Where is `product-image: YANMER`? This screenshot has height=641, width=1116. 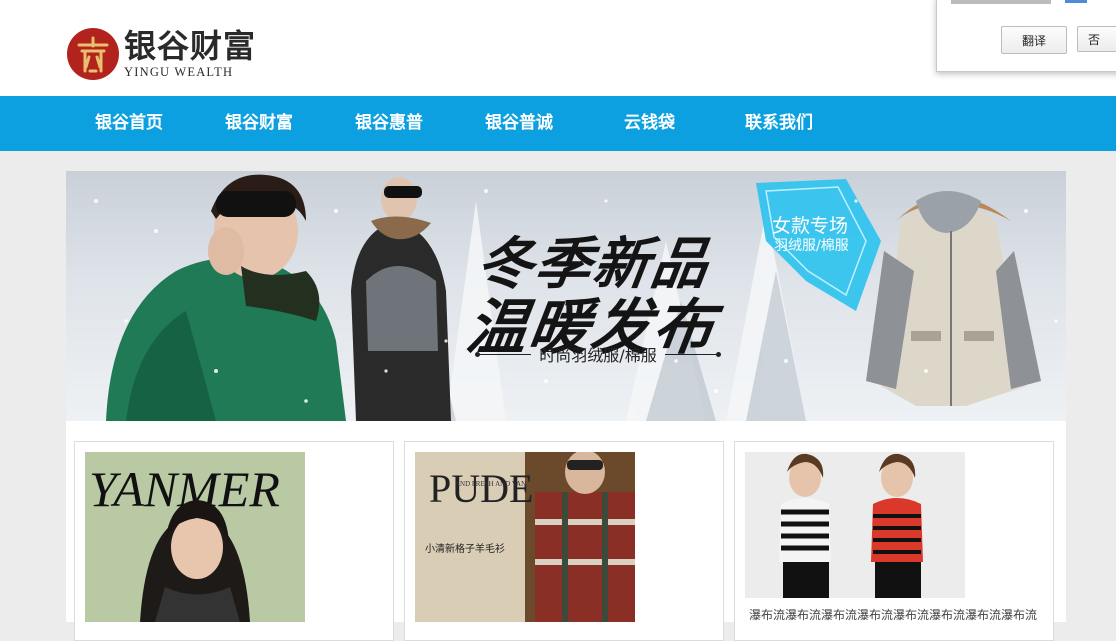
product-image: YANMER is located at coordinates (195, 537).